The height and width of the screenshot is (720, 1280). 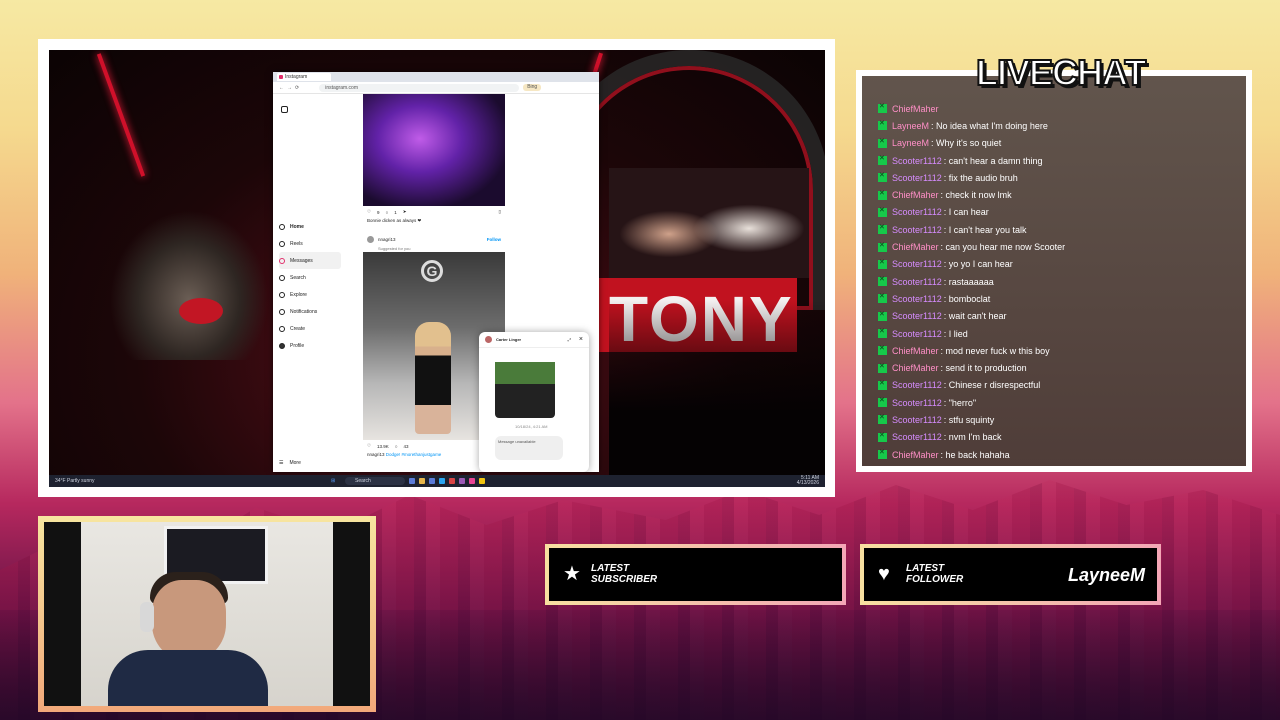 I want to click on forward-icon: →, so click(x=289, y=88).